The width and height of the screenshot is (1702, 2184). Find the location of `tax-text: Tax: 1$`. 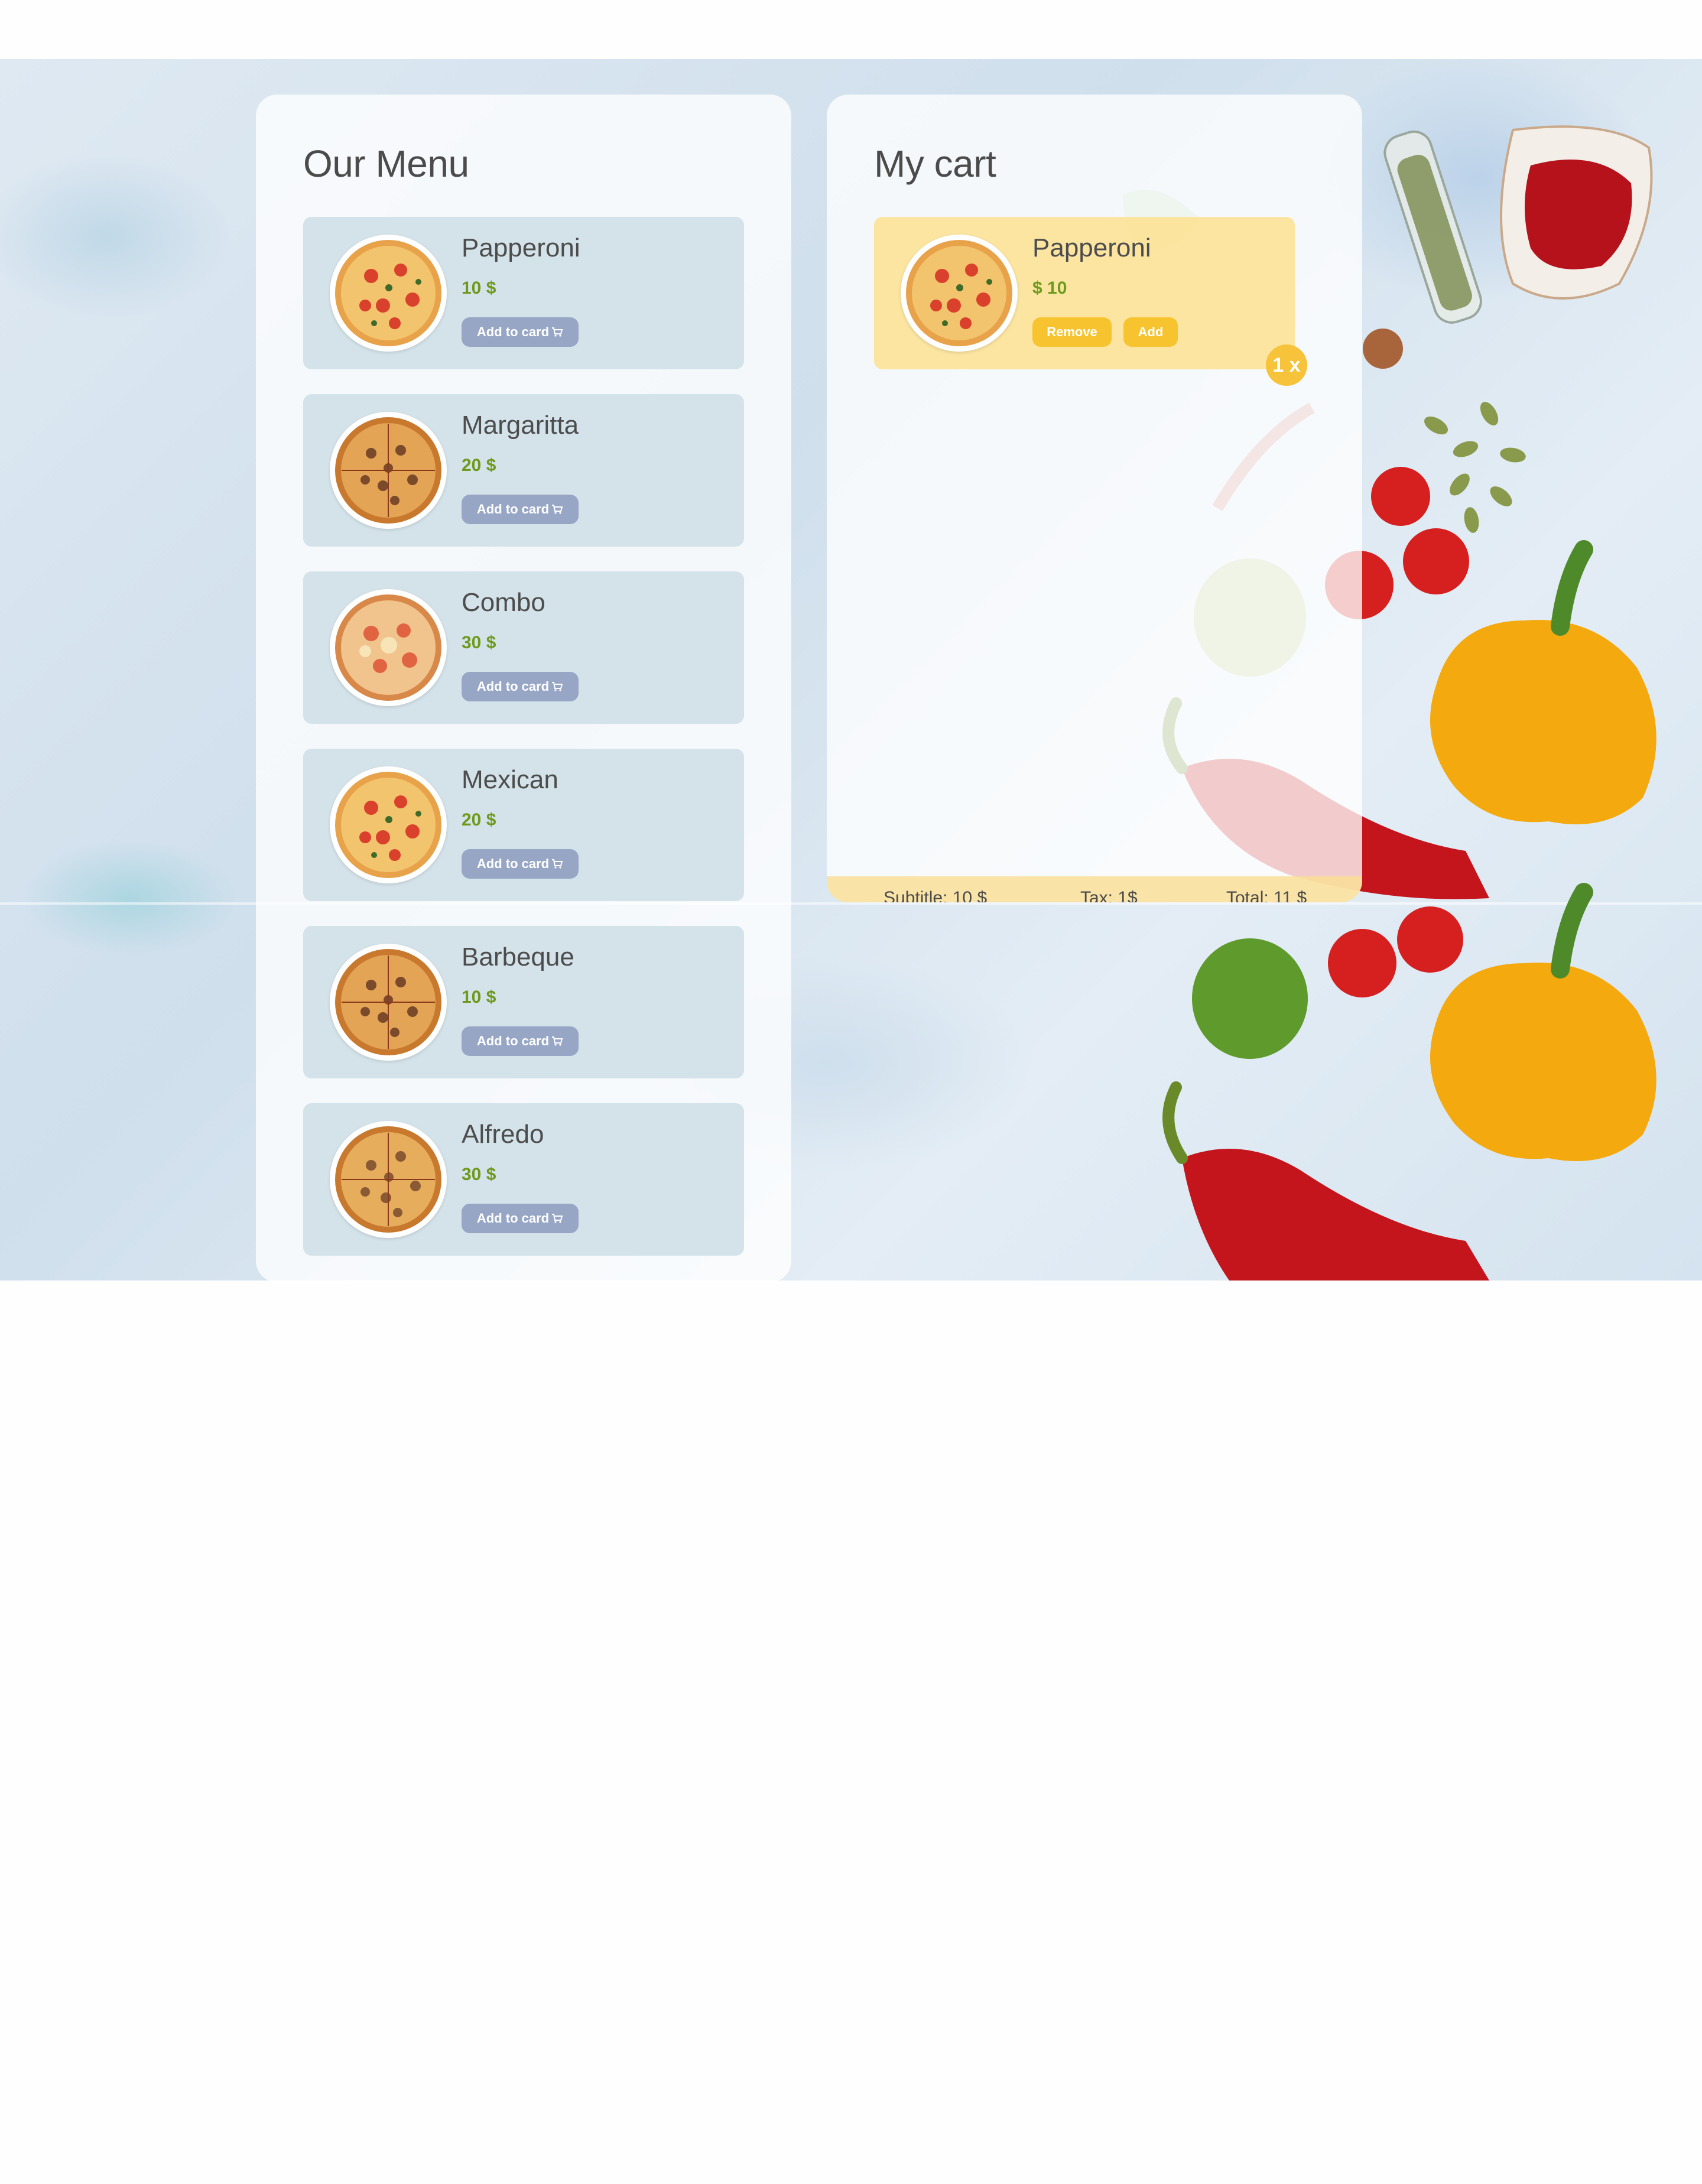

tax-text: Tax: 1$ is located at coordinates (1109, 895).